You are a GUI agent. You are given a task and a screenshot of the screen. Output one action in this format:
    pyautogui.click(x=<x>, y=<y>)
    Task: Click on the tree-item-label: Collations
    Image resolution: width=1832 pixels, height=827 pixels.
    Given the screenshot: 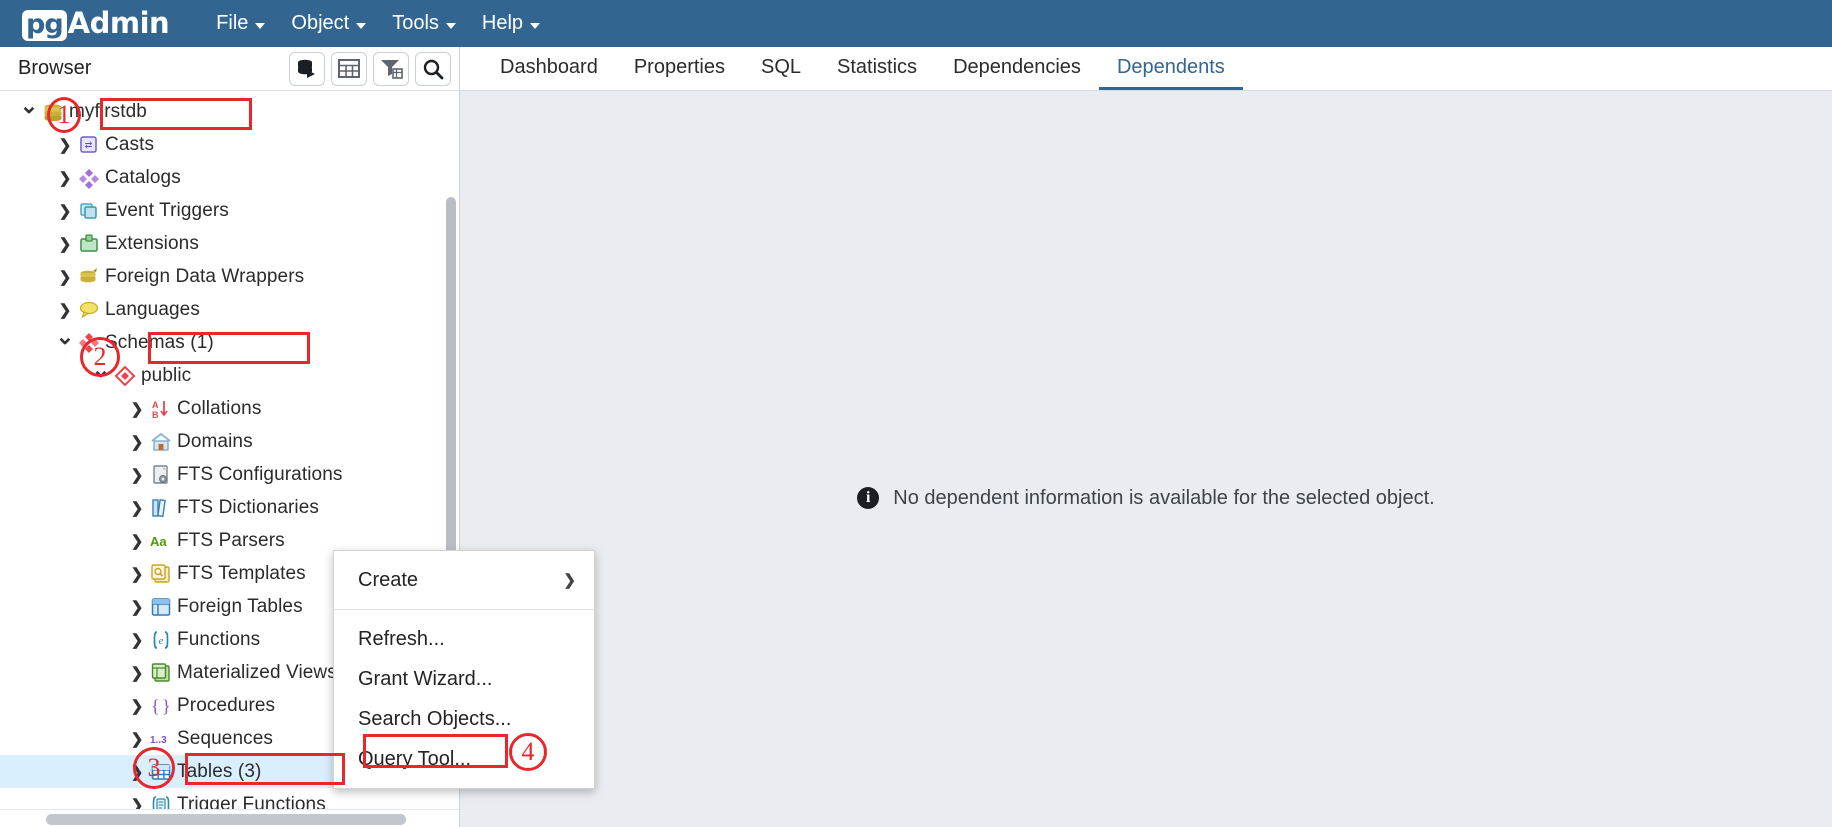 What is the action you would take?
    pyautogui.click(x=219, y=408)
    